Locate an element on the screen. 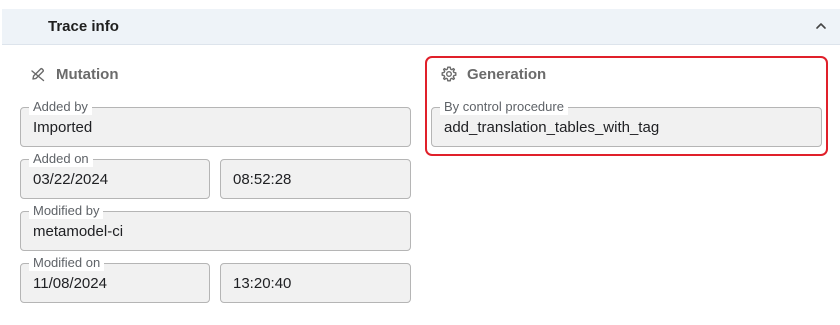 The width and height of the screenshot is (840, 325). pencil-slash-icon is located at coordinates (38, 74).